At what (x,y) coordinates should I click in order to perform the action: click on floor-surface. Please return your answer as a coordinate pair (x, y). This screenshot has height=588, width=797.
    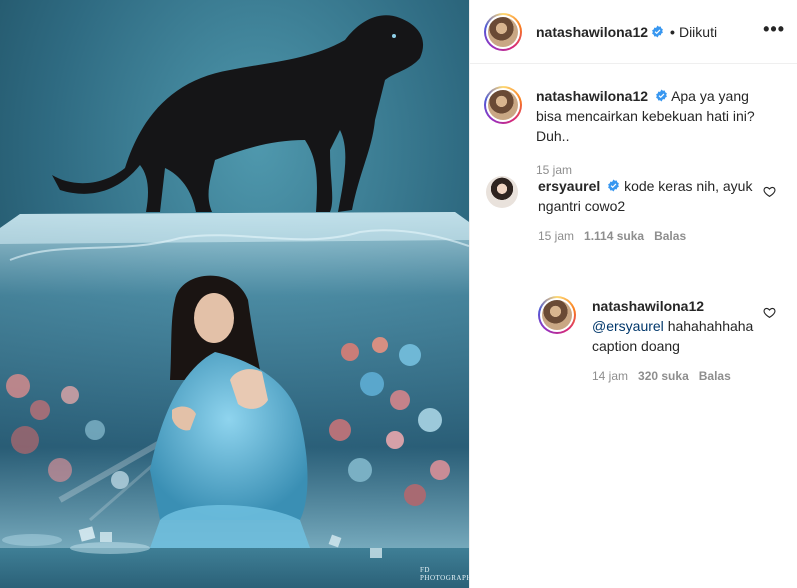
    Looking at the image, I should click on (234, 568).